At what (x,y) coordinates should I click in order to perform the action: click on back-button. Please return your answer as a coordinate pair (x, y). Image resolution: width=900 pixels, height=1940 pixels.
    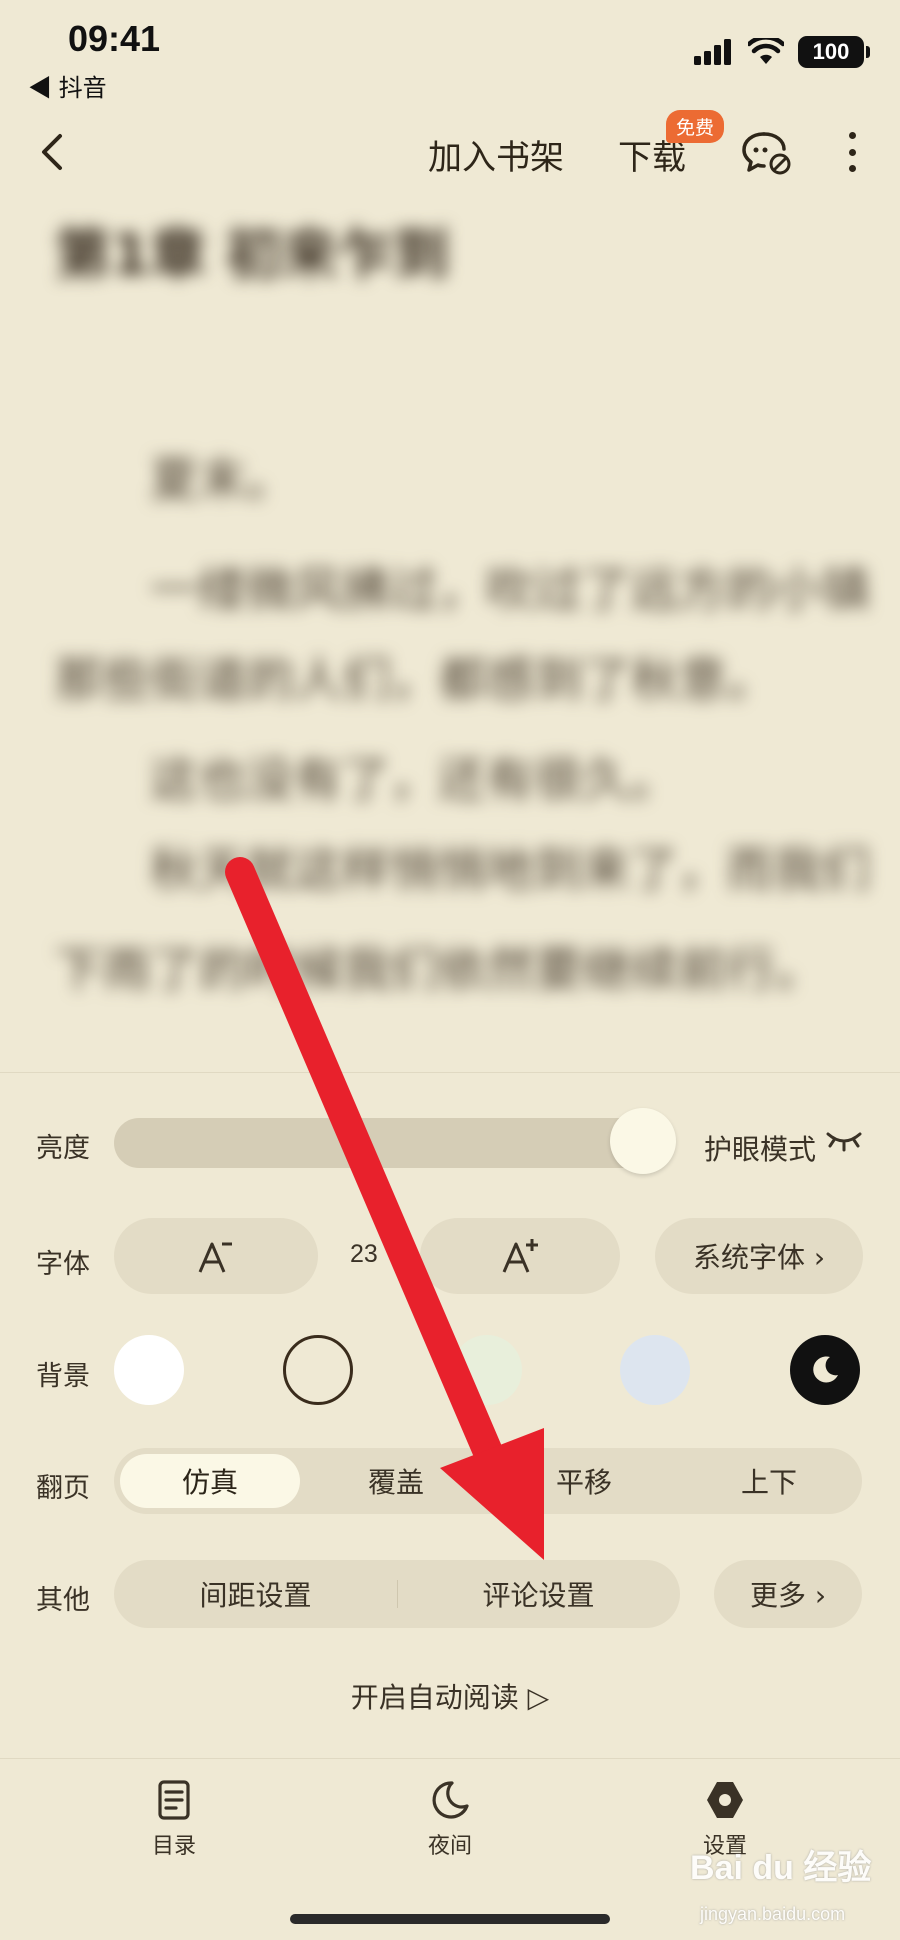
    Looking at the image, I should click on (52, 152).